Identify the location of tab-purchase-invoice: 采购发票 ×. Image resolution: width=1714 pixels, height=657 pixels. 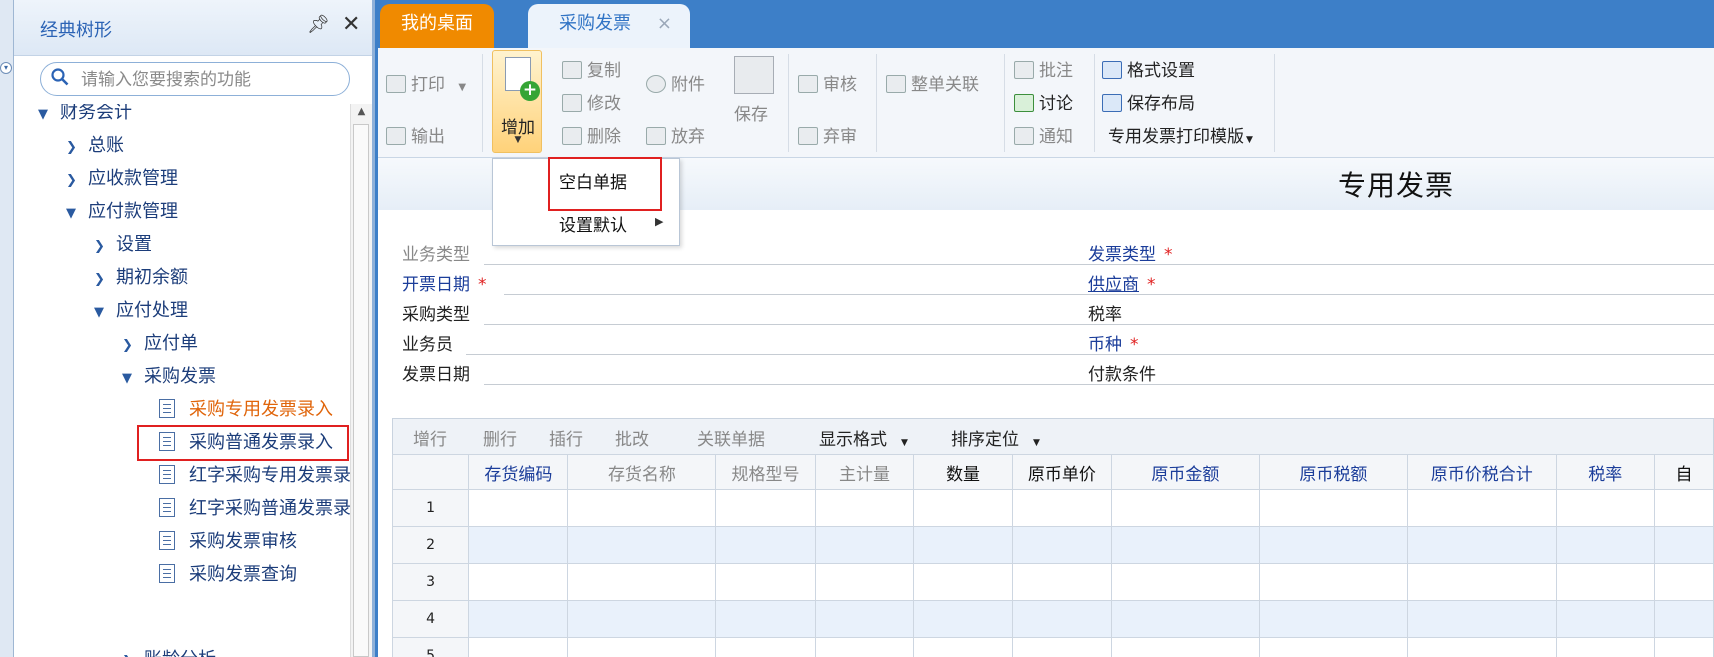
(609, 26).